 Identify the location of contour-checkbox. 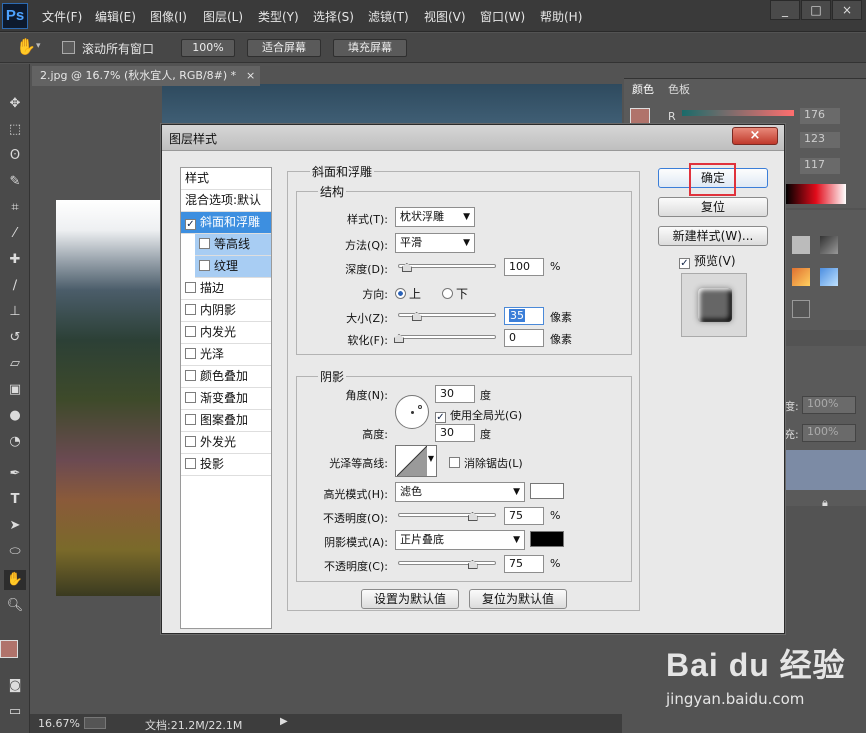
(204, 243).